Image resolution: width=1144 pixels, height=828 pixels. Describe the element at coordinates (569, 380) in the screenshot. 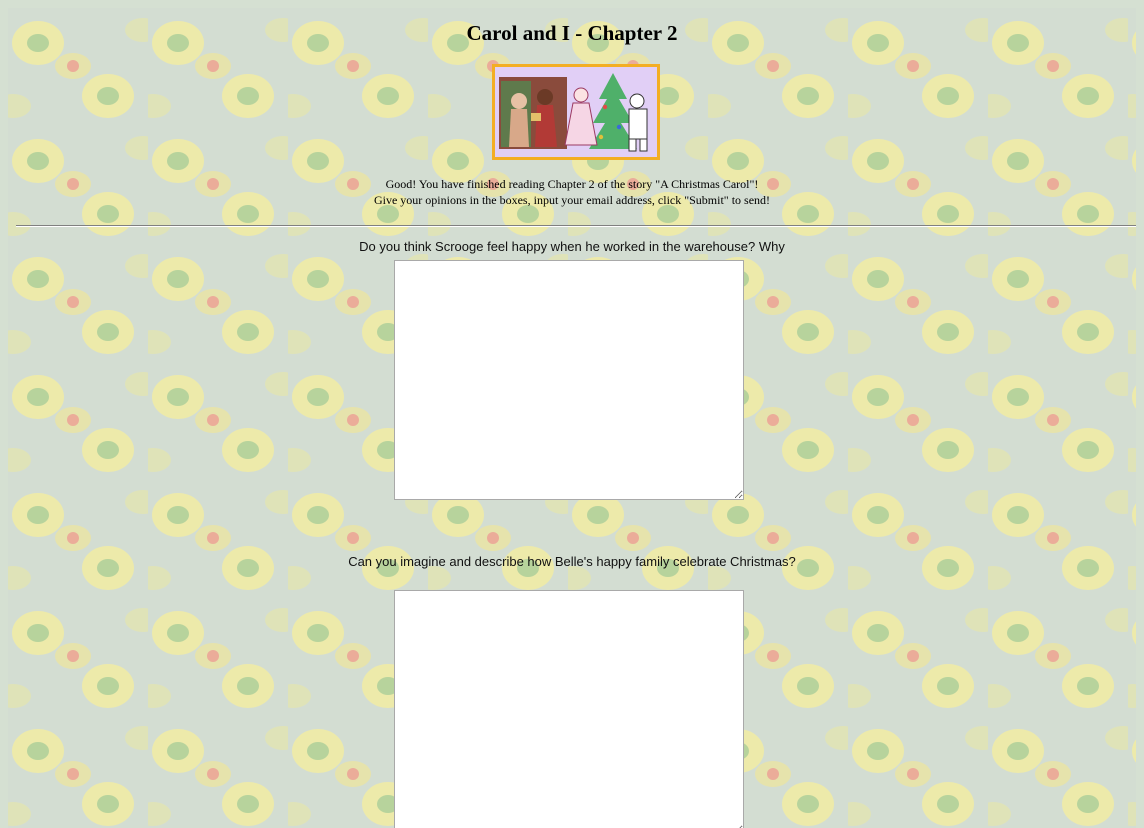

I see `question-1-answer-textarea` at that location.